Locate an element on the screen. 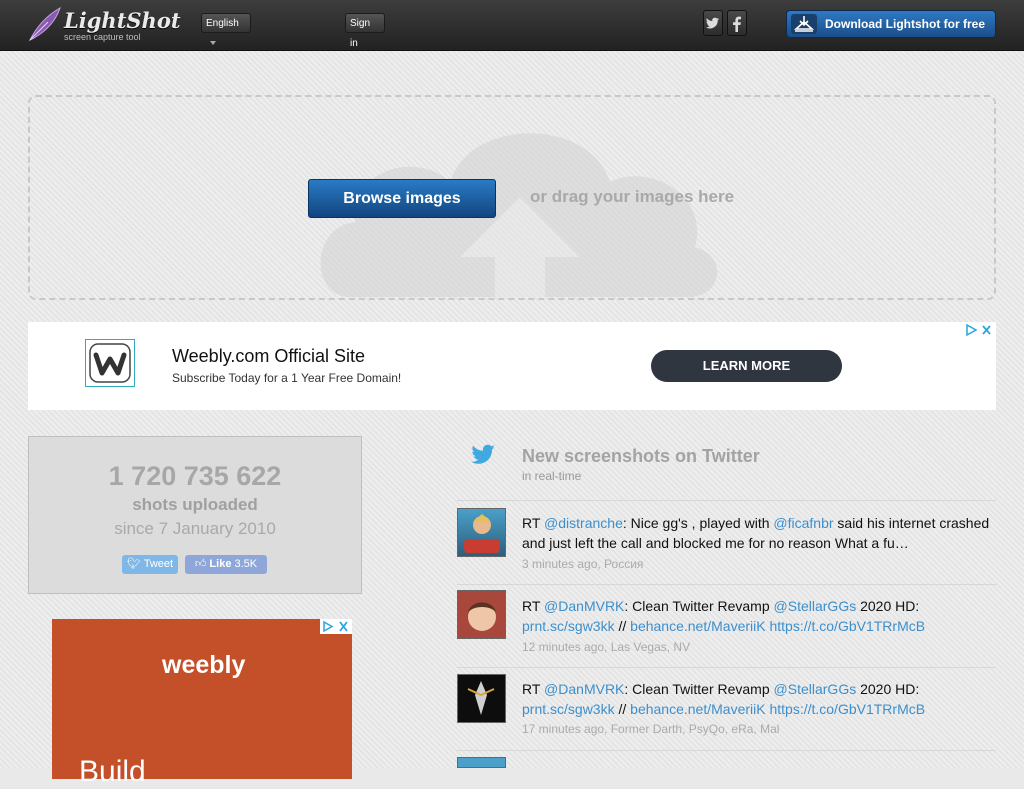 This screenshot has width=1024, height=789. weebly-brand: weebly is located at coordinates (203, 665).